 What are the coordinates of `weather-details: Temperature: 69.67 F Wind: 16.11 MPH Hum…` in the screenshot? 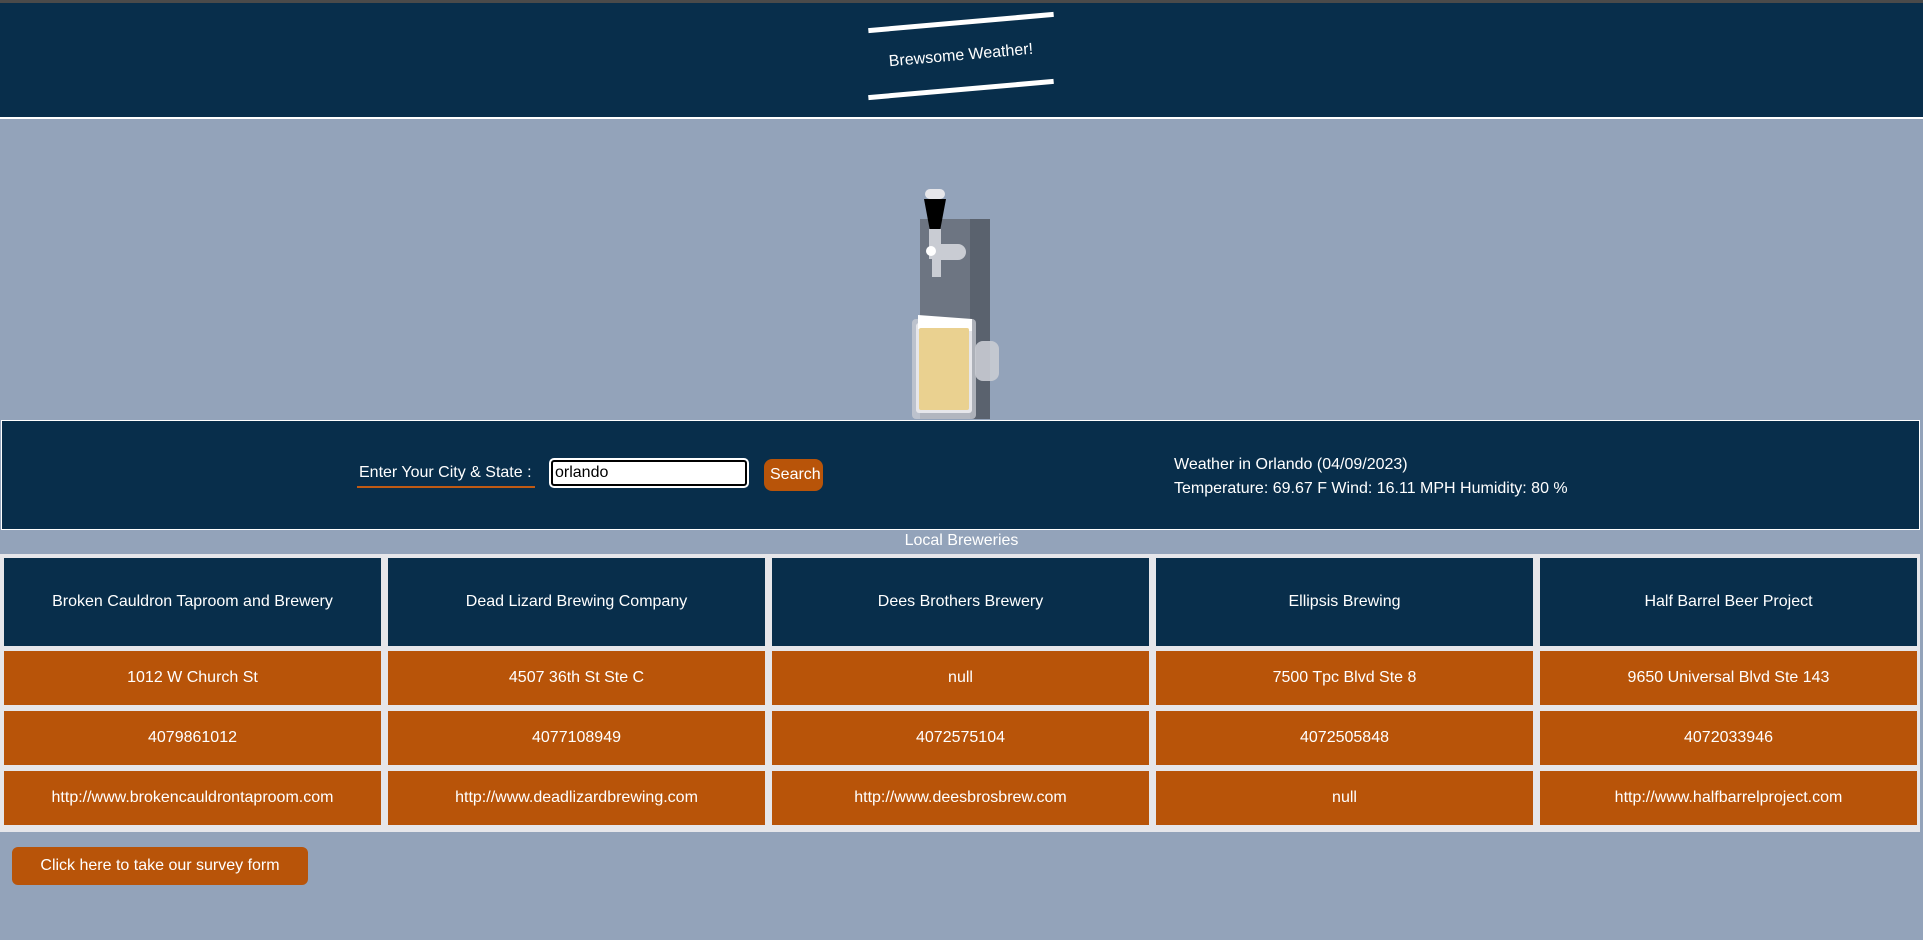 It's located at (1371, 488).